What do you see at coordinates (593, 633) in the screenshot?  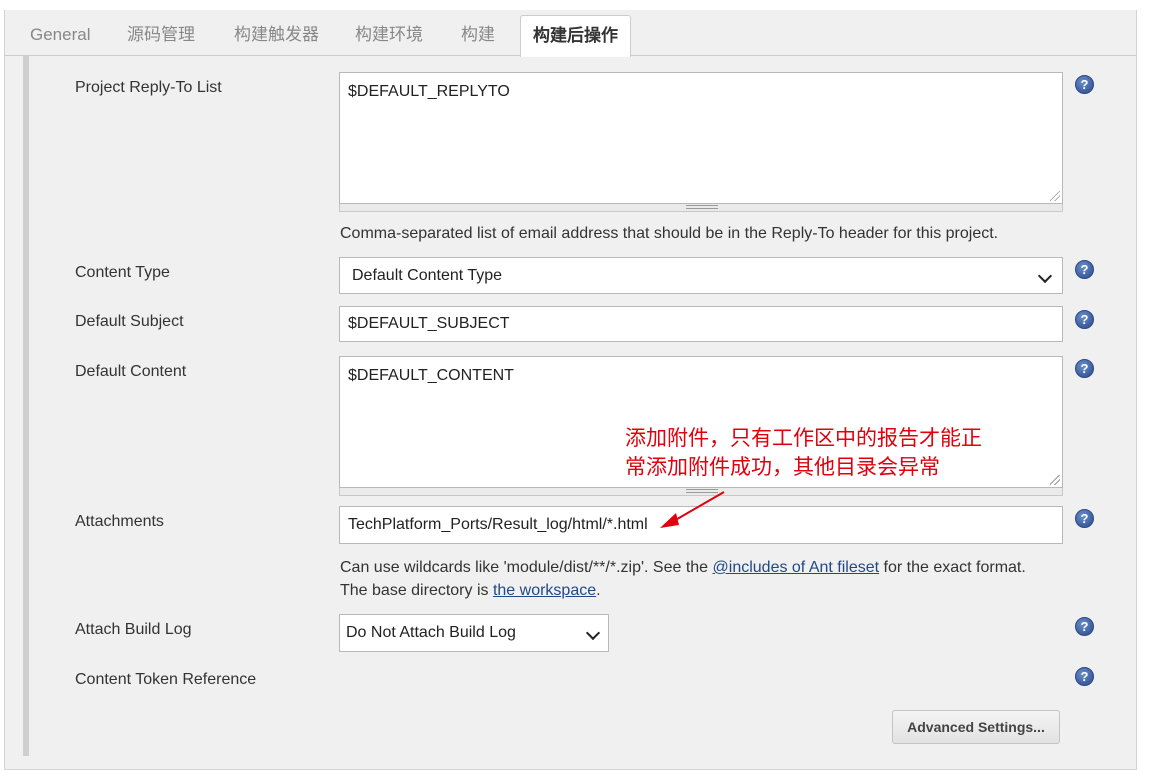 I see `chevron-down-icon` at bounding box center [593, 633].